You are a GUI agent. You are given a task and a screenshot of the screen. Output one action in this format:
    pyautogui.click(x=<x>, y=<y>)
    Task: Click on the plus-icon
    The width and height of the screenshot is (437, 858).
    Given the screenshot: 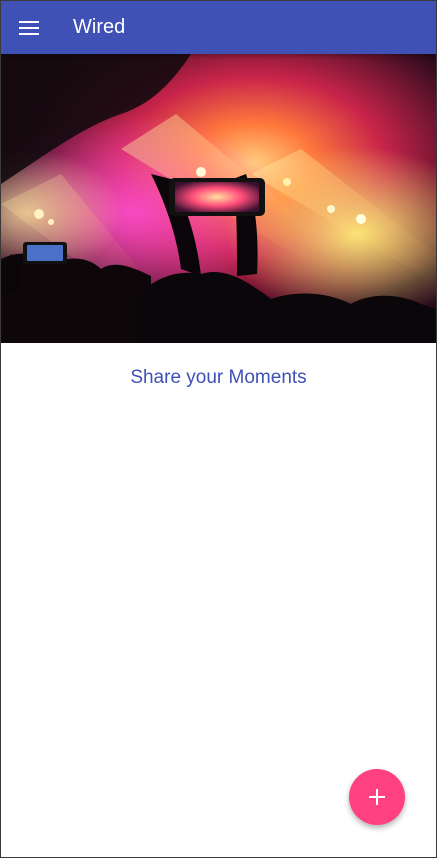 What is the action you would take?
    pyautogui.click(x=377, y=797)
    